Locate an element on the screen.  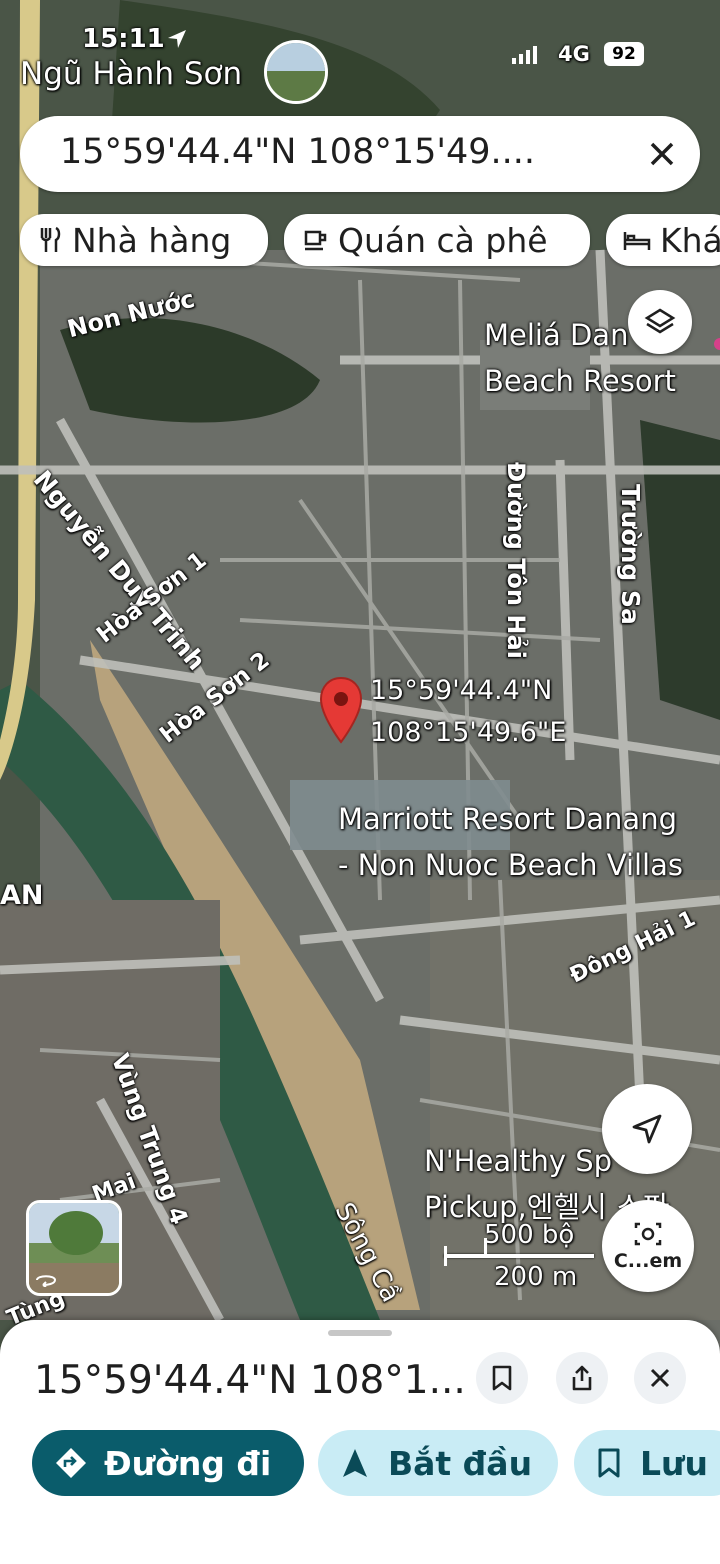
account-avatar is located at coordinates (296, 72).